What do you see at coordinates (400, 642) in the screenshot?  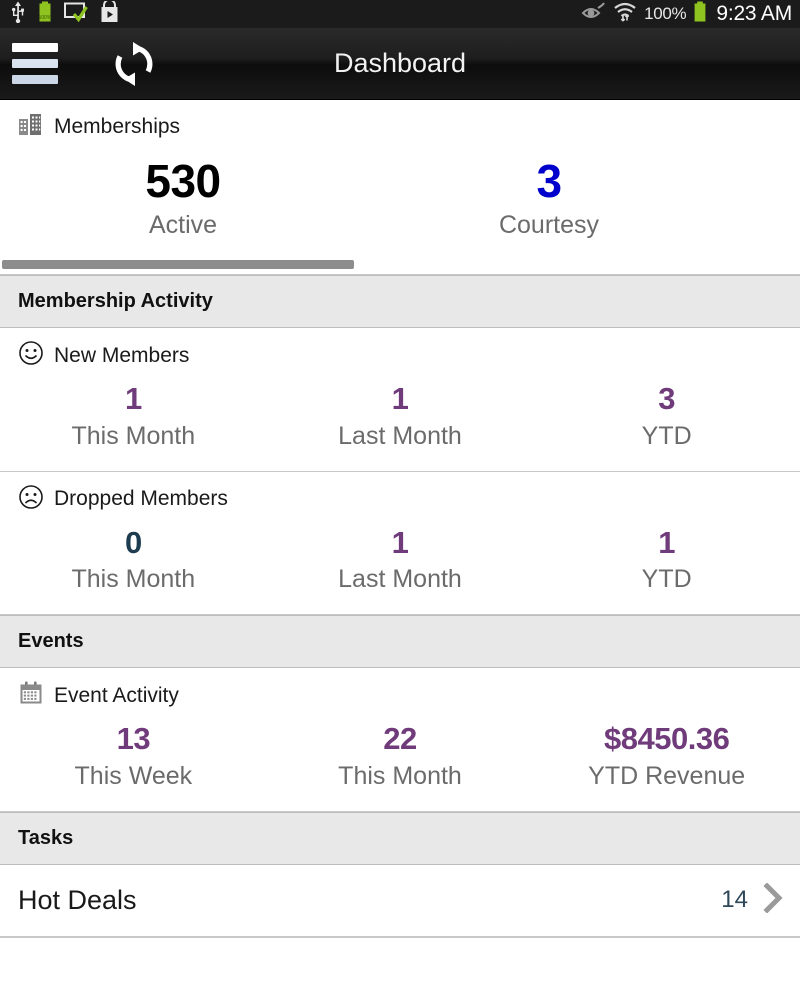 I see `section-header-events: Events` at bounding box center [400, 642].